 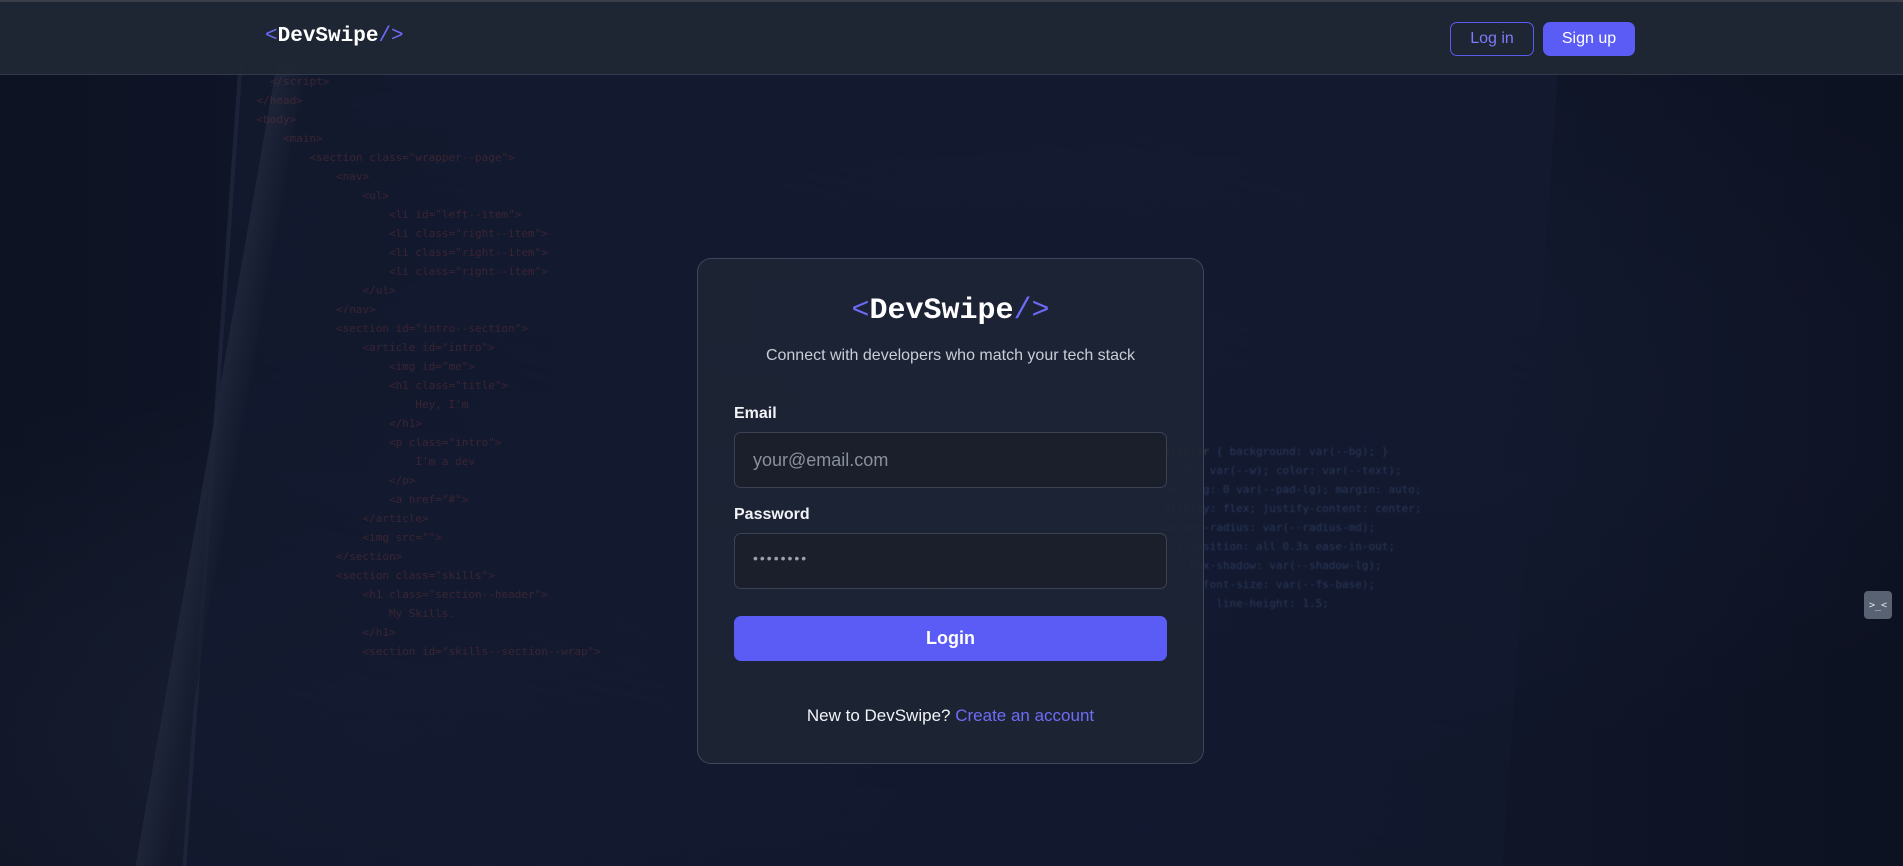 I want to click on password-input, so click(x=950, y=561).